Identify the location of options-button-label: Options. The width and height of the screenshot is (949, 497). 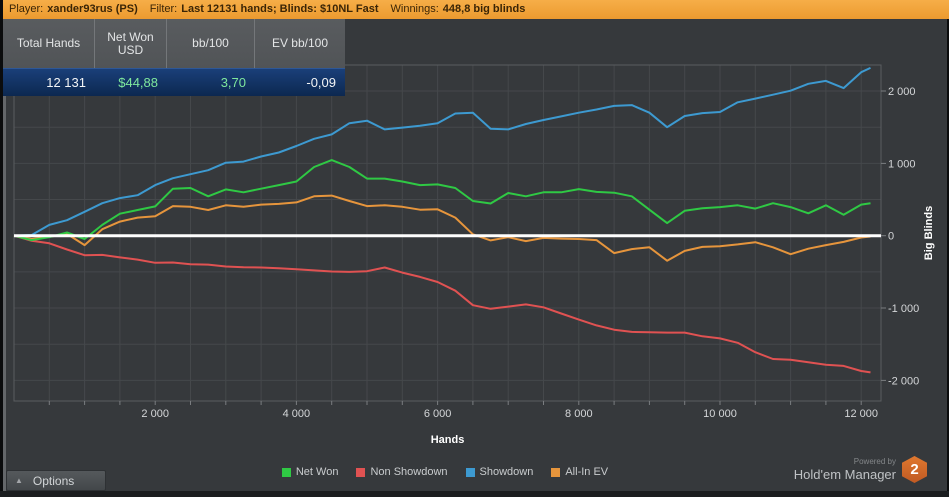
(53, 480).